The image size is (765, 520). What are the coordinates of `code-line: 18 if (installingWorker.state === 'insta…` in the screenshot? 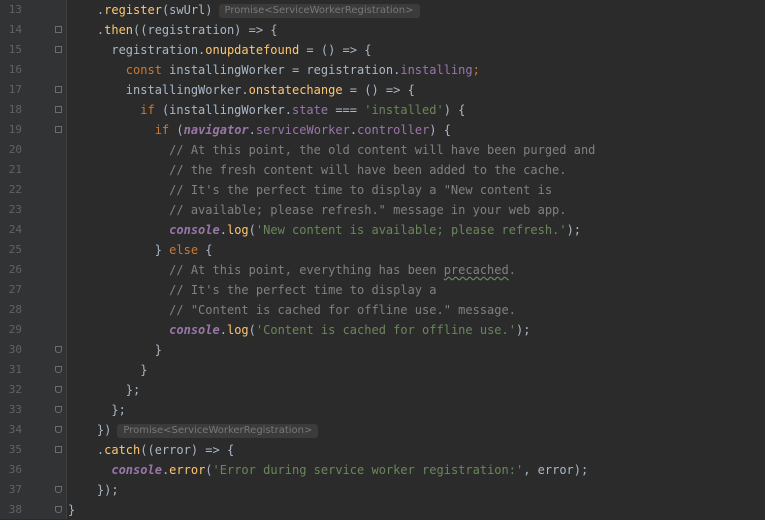 It's located at (382, 110).